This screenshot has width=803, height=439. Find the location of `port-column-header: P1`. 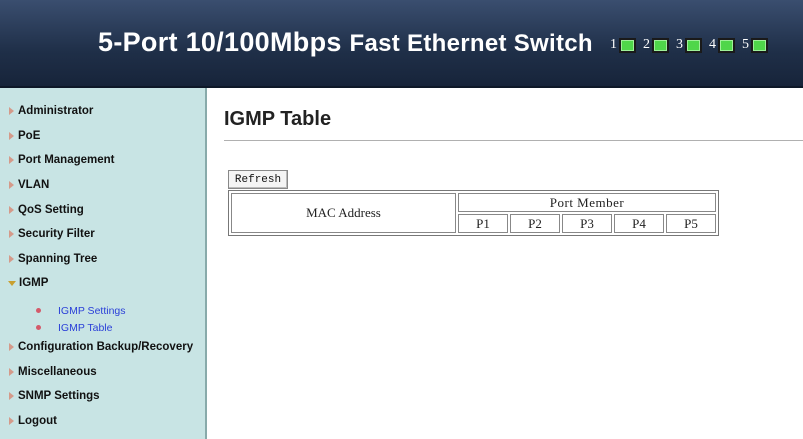

port-column-header: P1 is located at coordinates (483, 223).